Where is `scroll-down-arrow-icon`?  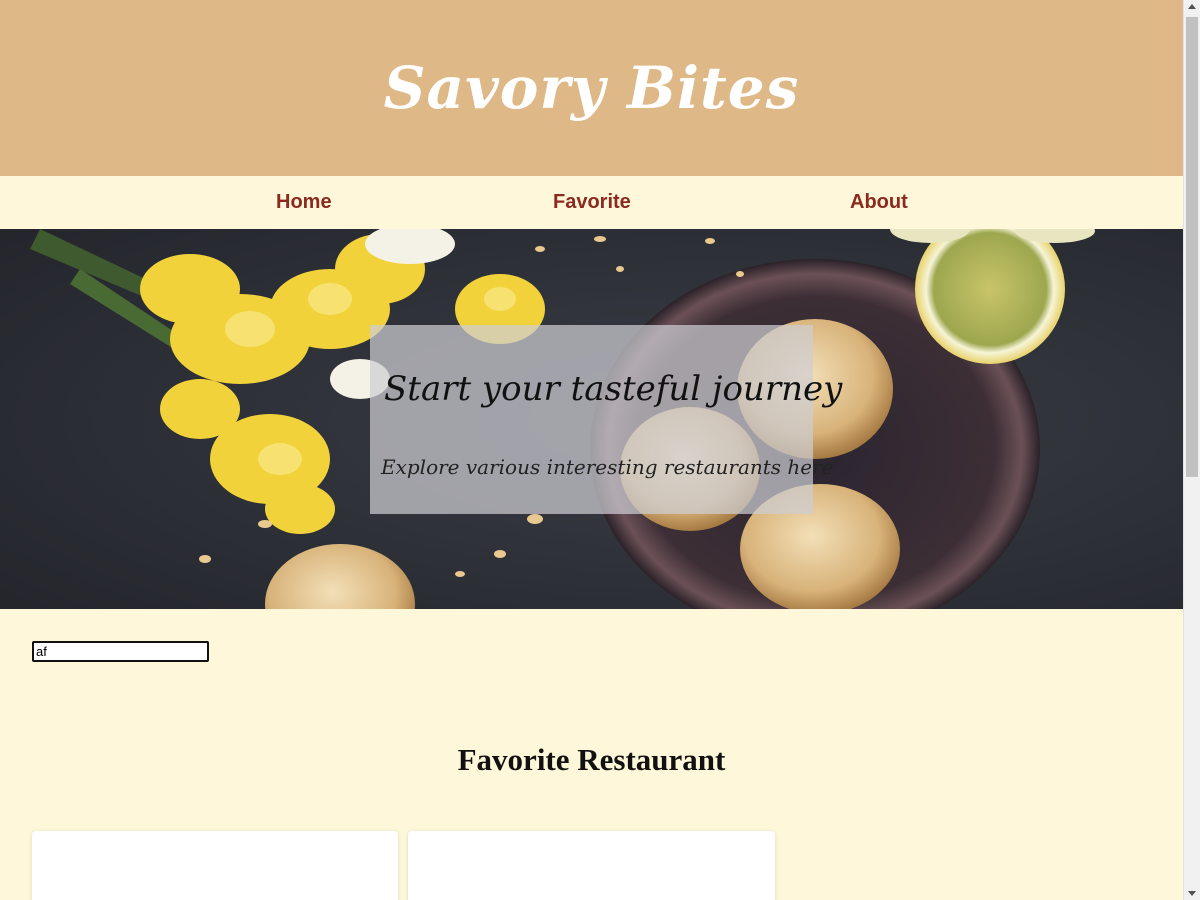
scroll-down-arrow-icon is located at coordinates (1192, 893).